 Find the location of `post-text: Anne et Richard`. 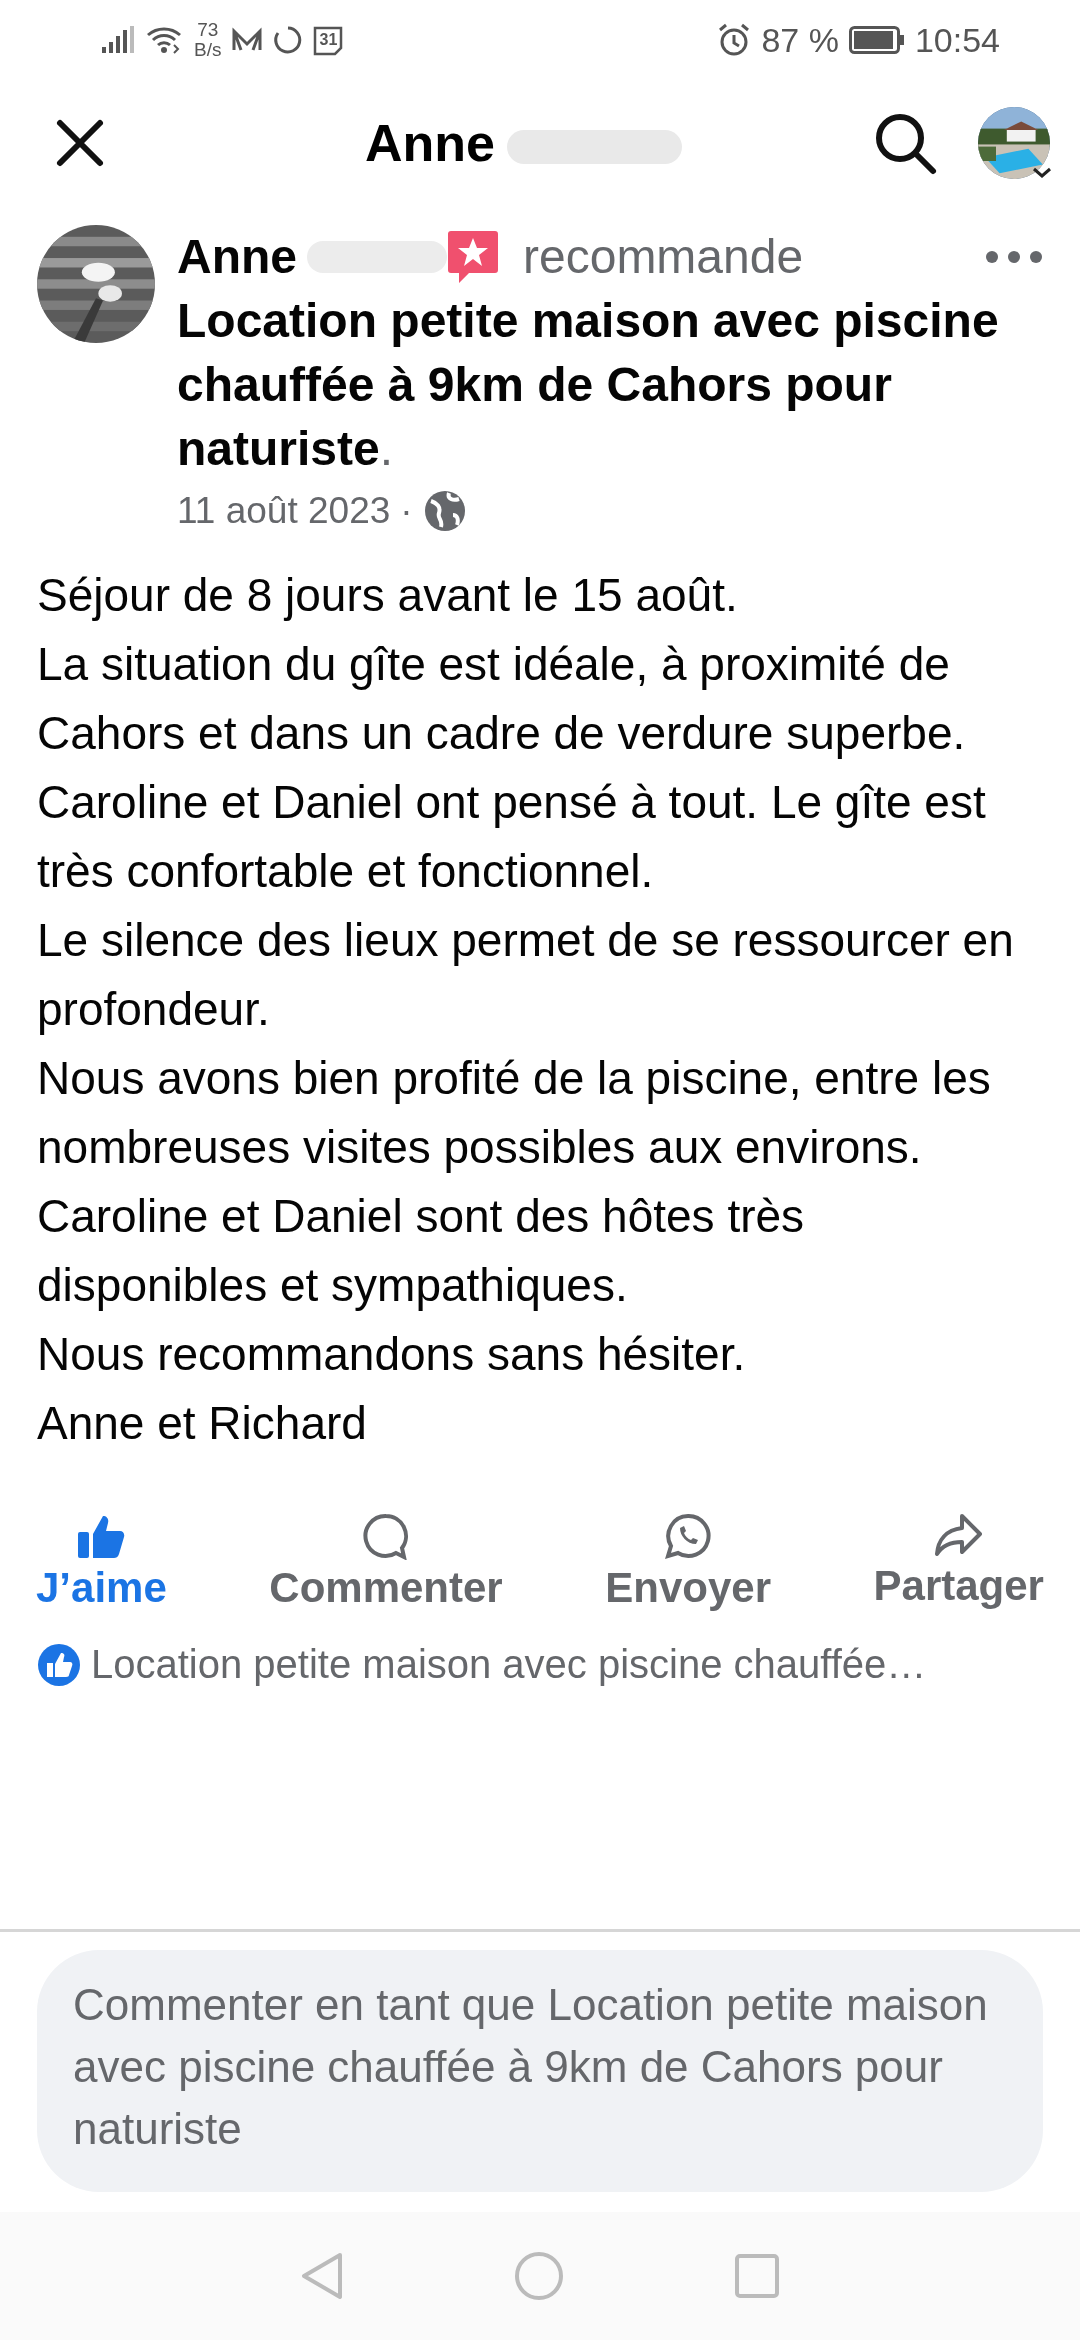

post-text: Anne et Richard is located at coordinates (202, 1423).